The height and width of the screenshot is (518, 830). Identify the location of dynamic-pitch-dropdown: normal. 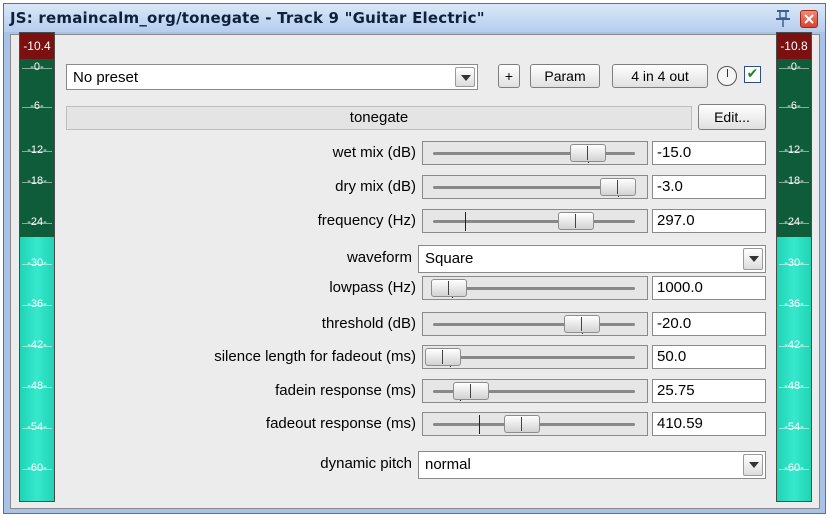
(592, 465).